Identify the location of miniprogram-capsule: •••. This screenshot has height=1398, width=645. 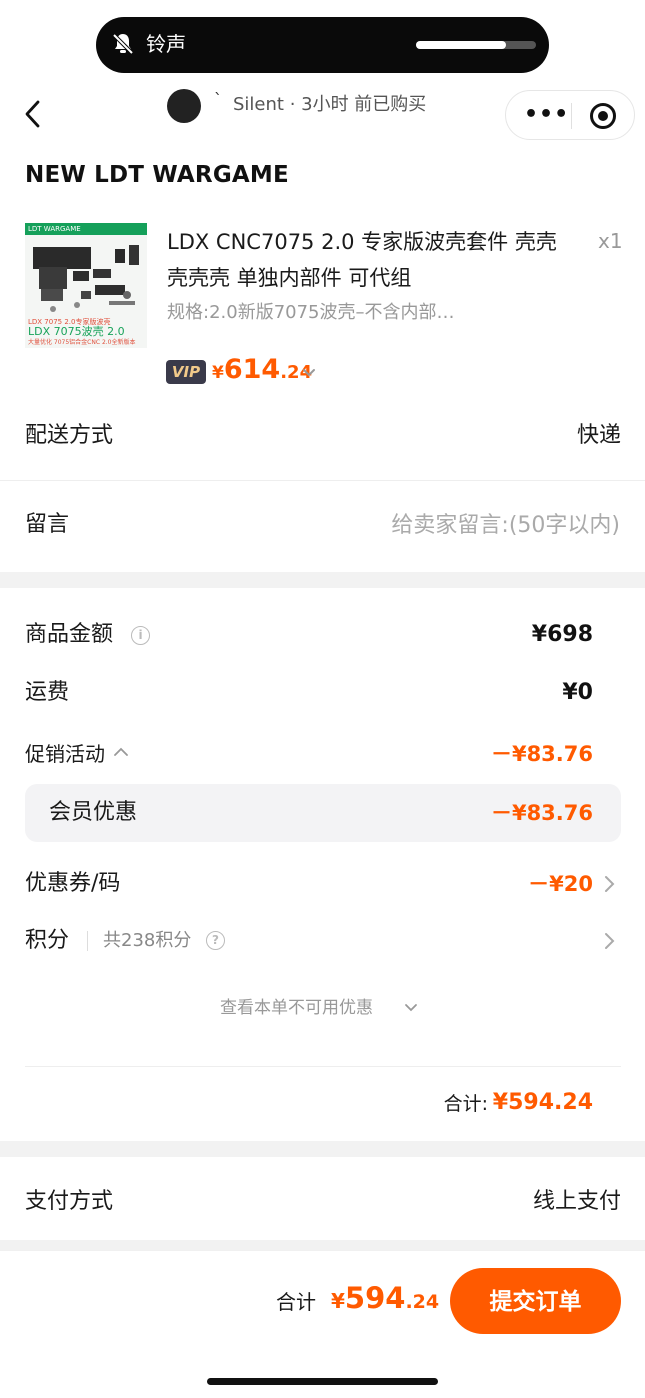
(570, 115).